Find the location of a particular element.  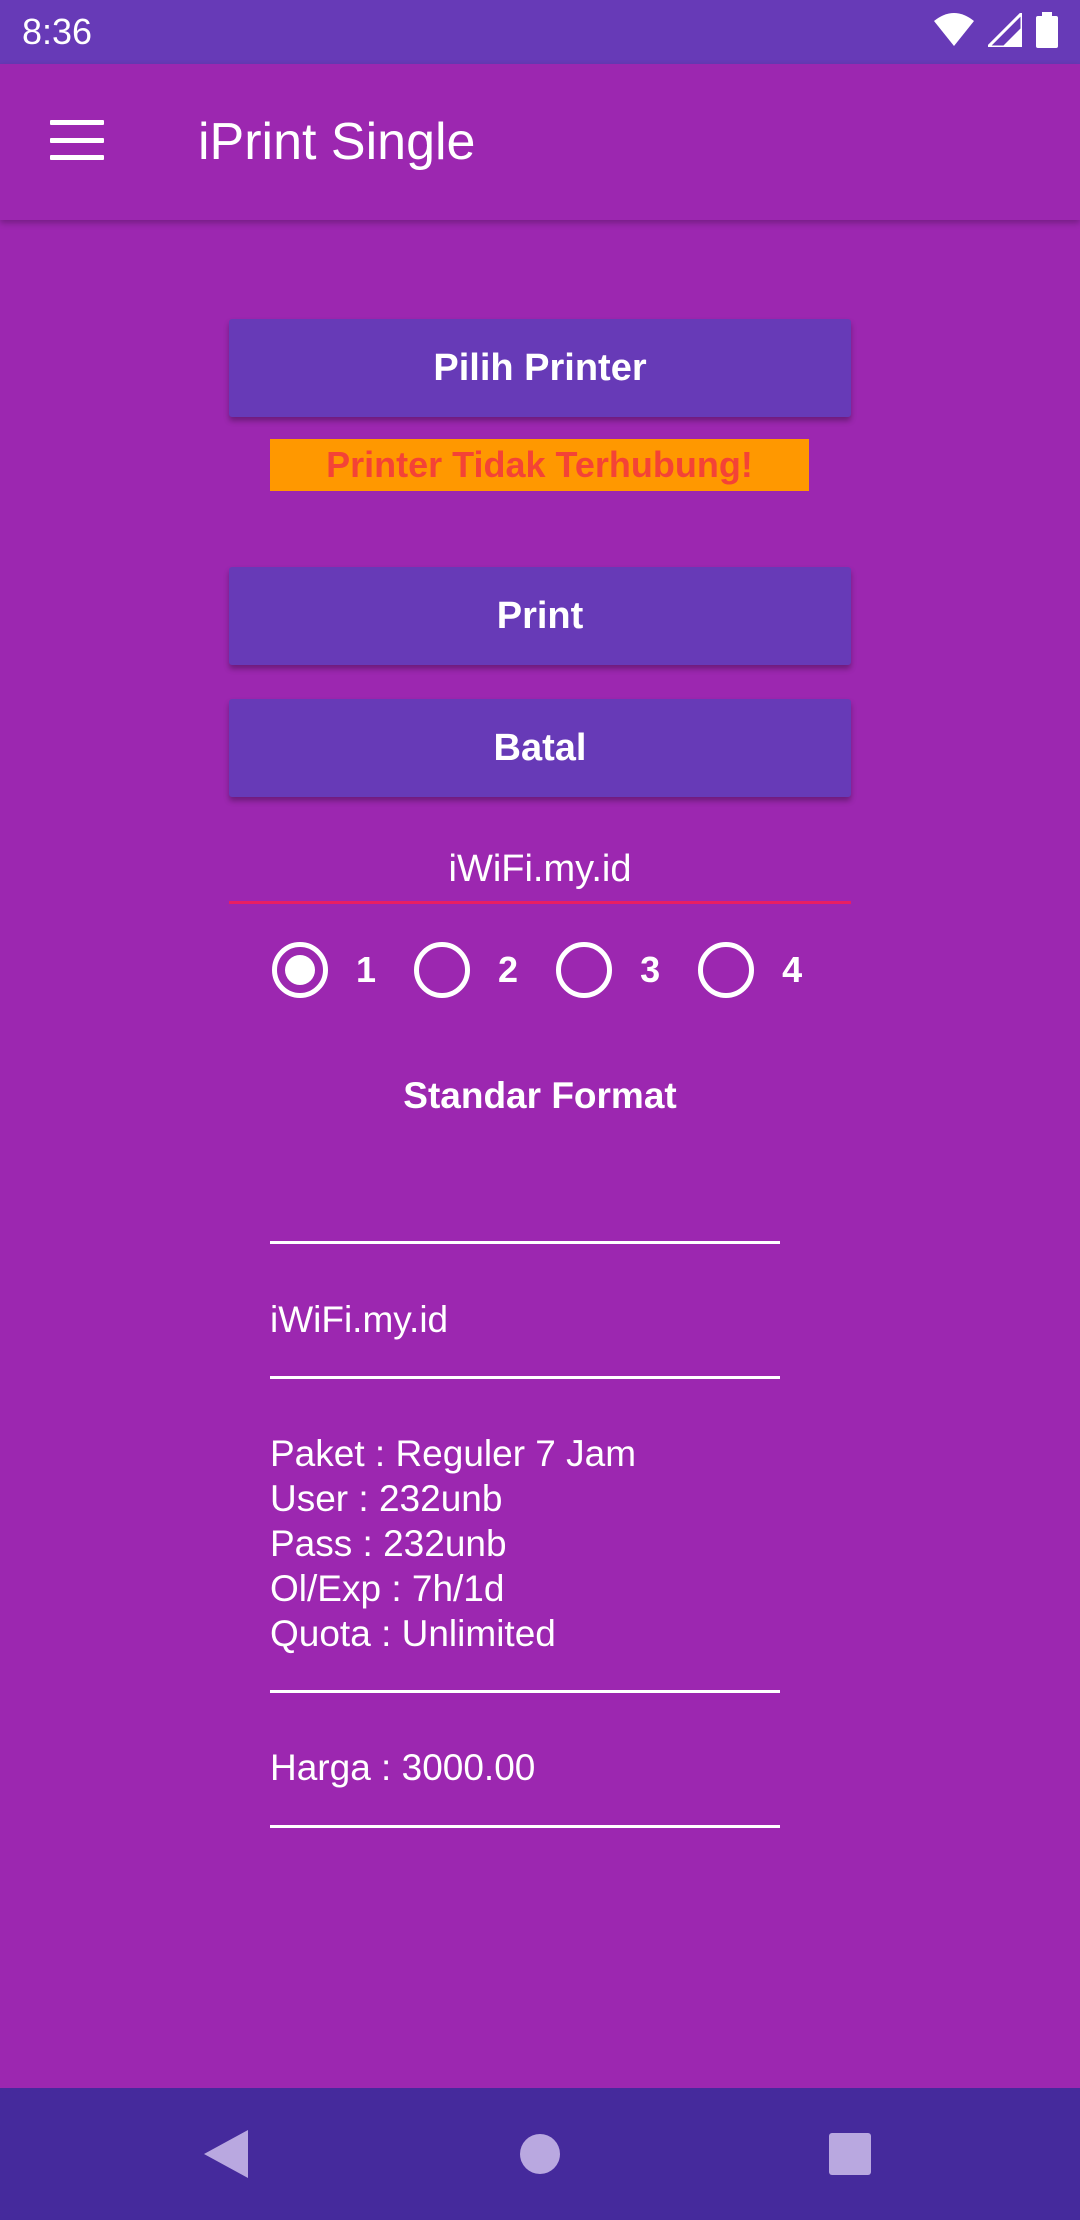

radio-option-1: 1 is located at coordinates (324, 970).